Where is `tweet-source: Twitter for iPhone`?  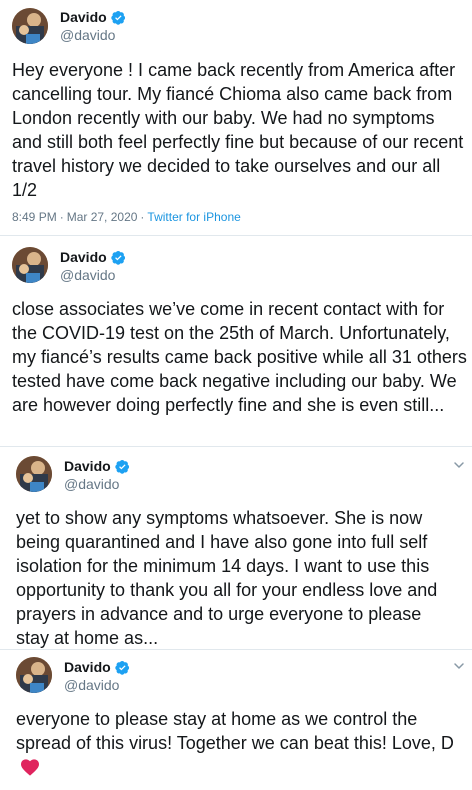 tweet-source: Twitter for iPhone is located at coordinates (193, 217).